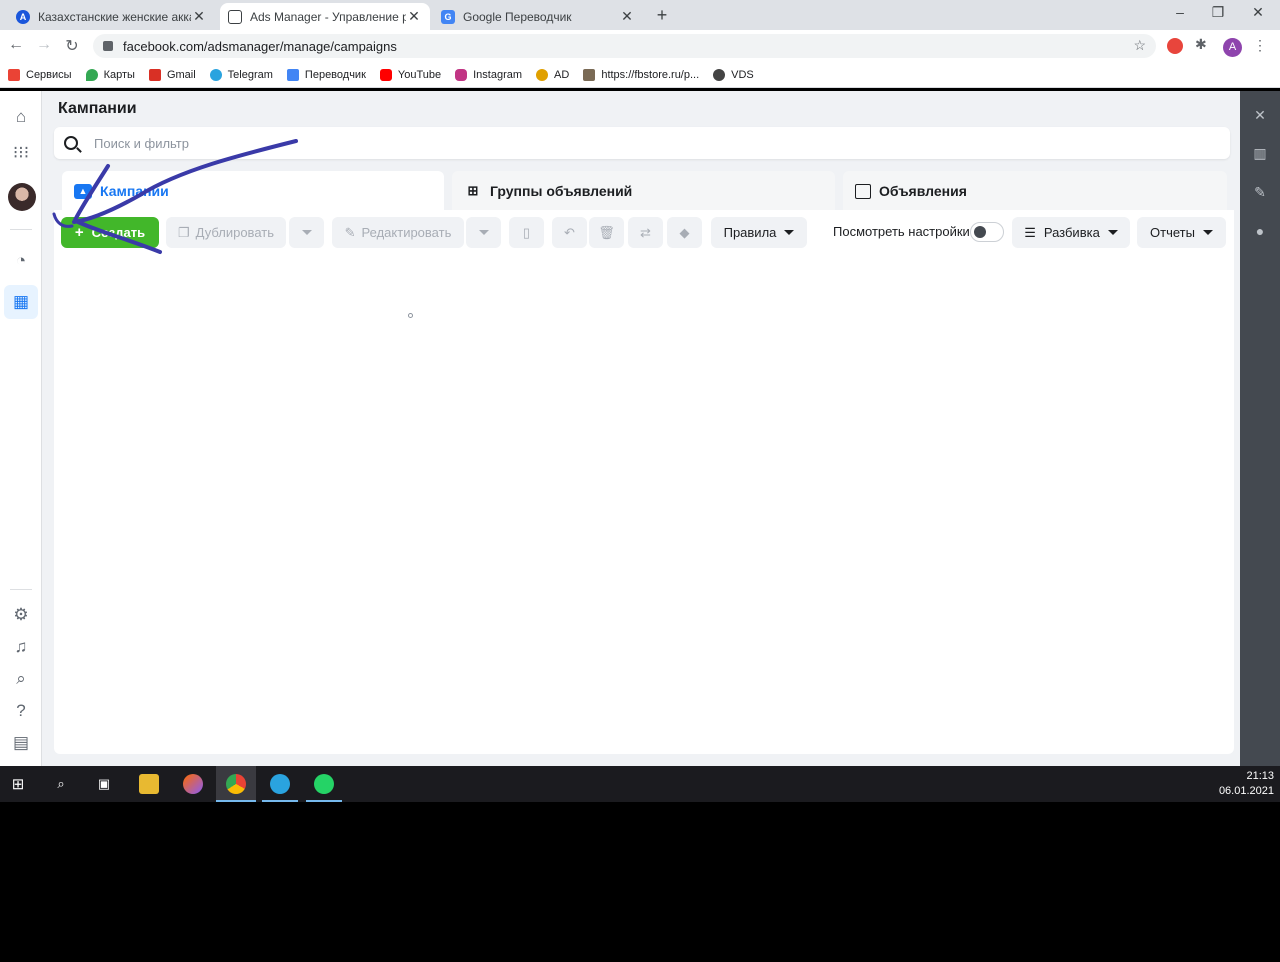 The width and height of the screenshot is (1280, 962). Describe the element at coordinates (350, 232) in the screenshot. I see `pencil-icon: ✎` at that location.